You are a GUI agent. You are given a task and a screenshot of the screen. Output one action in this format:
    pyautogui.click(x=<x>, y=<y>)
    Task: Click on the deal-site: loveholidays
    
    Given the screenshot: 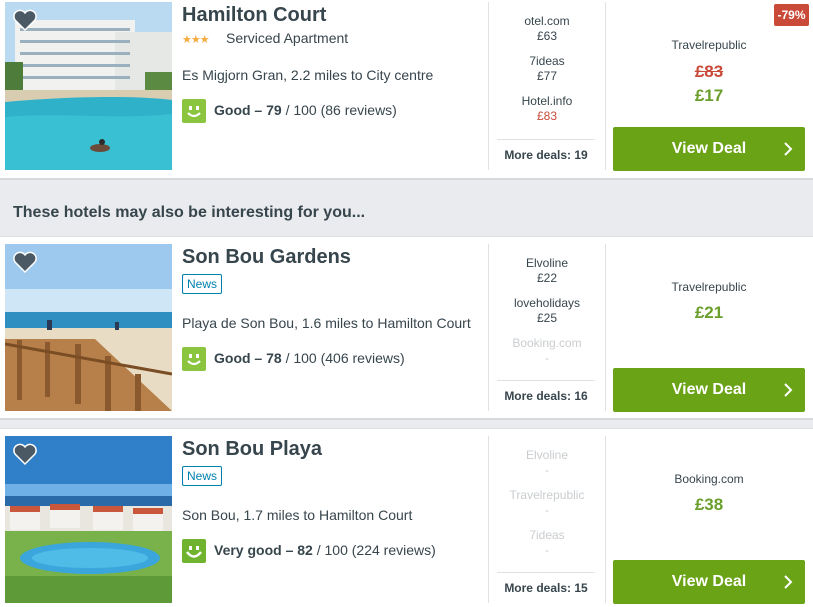 What is the action you would take?
    pyautogui.click(x=547, y=303)
    